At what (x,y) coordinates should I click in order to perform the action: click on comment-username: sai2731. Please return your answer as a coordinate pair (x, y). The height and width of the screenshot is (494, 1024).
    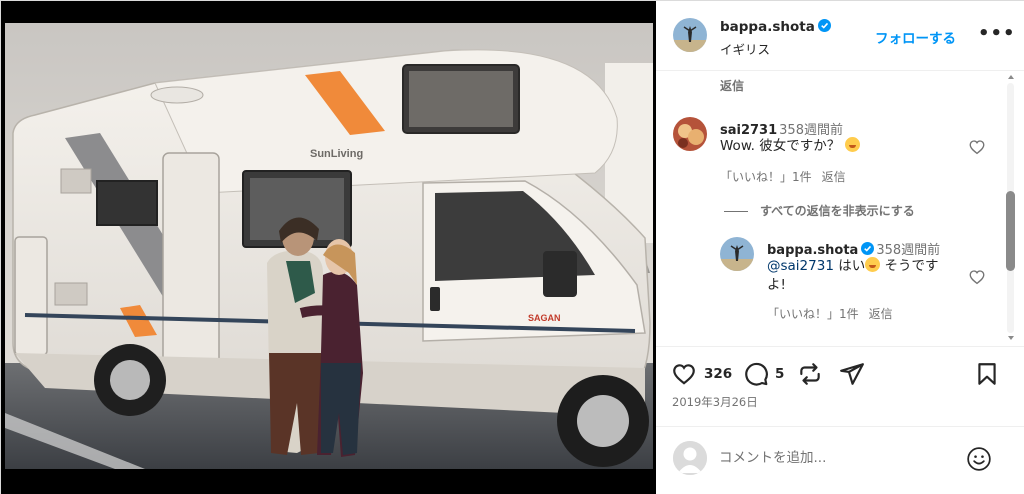
    Looking at the image, I should click on (748, 130).